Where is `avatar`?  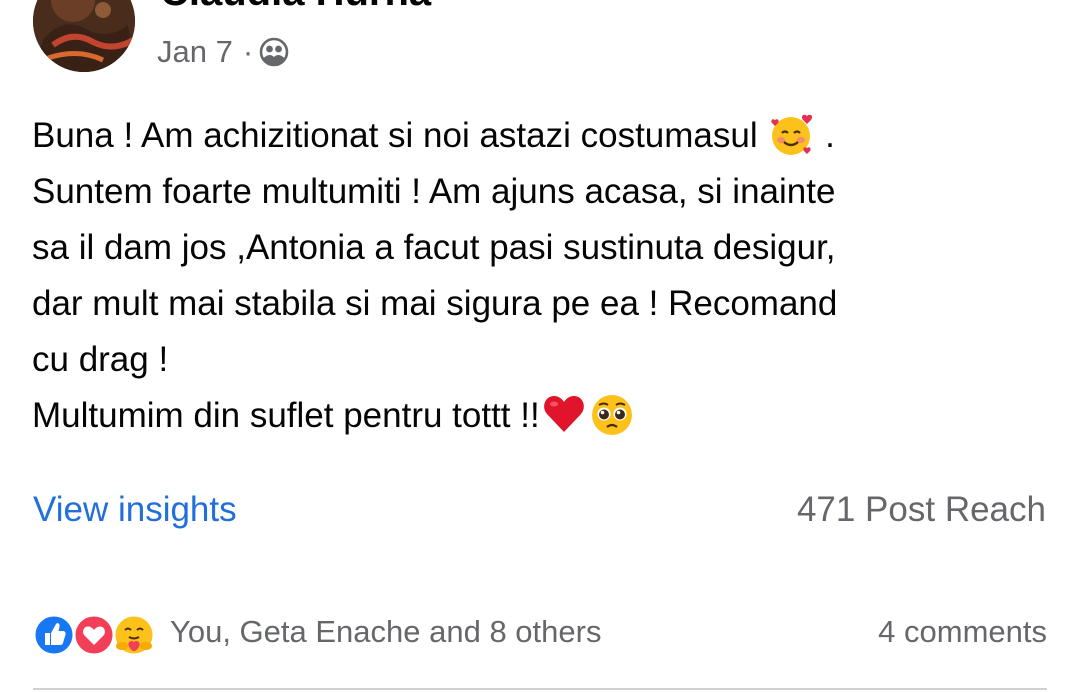 avatar is located at coordinates (84, 36).